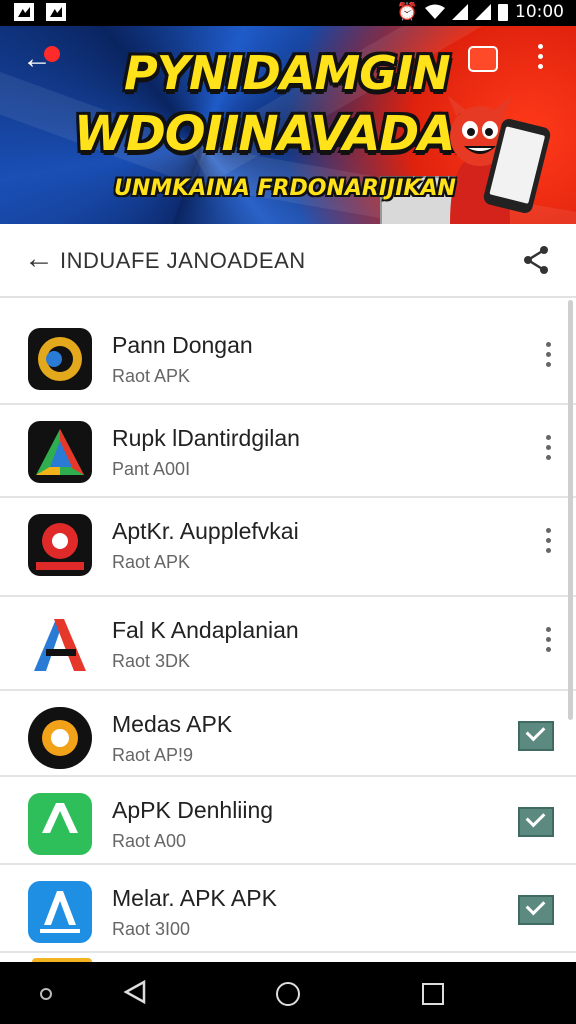  Describe the element at coordinates (205, 531) in the screenshot. I see `app-name: AptKr. Aupplefvkai` at that location.